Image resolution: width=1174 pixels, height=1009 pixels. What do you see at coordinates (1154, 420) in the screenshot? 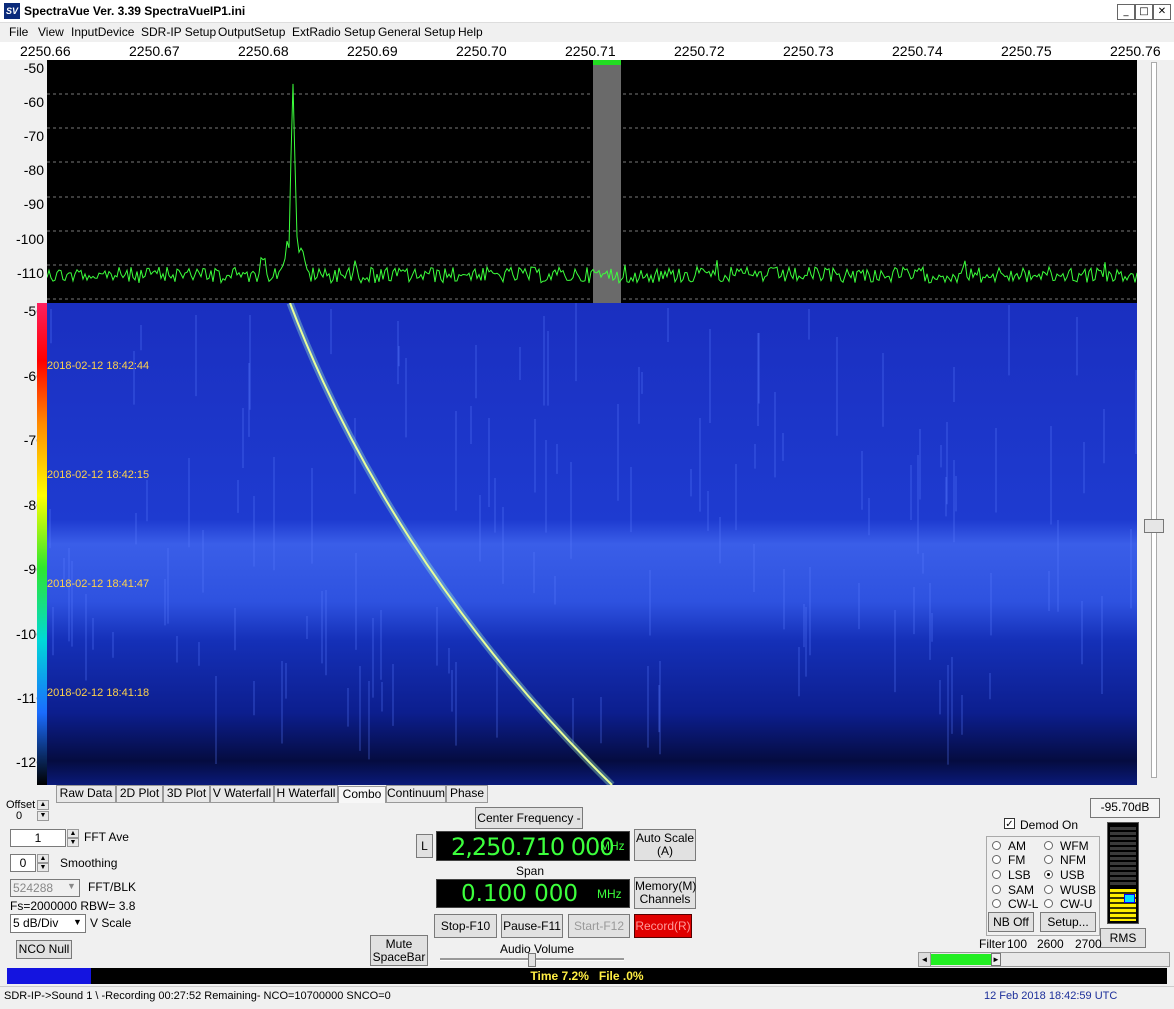
I see `vertical-scale-slider` at bounding box center [1154, 420].